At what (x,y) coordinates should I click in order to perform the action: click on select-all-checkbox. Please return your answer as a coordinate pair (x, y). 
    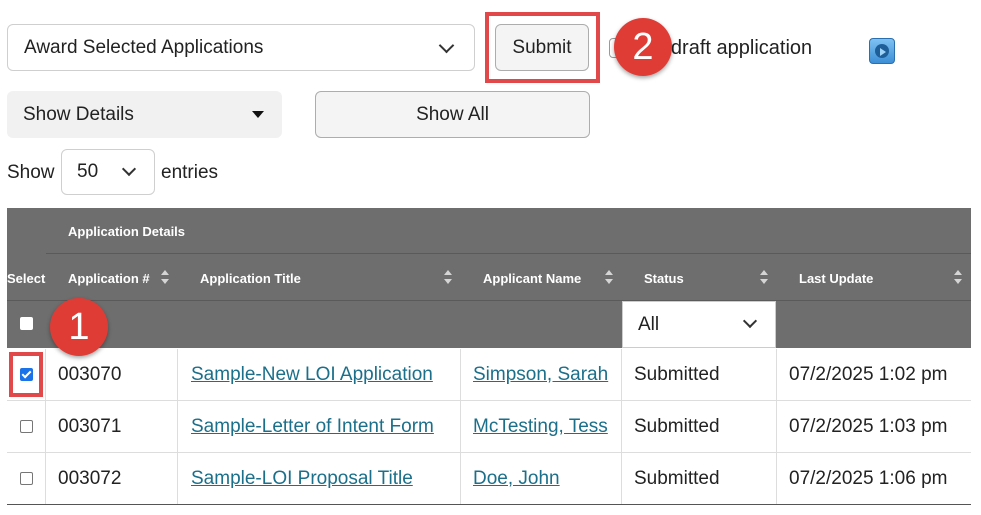
    Looking at the image, I should click on (26, 323).